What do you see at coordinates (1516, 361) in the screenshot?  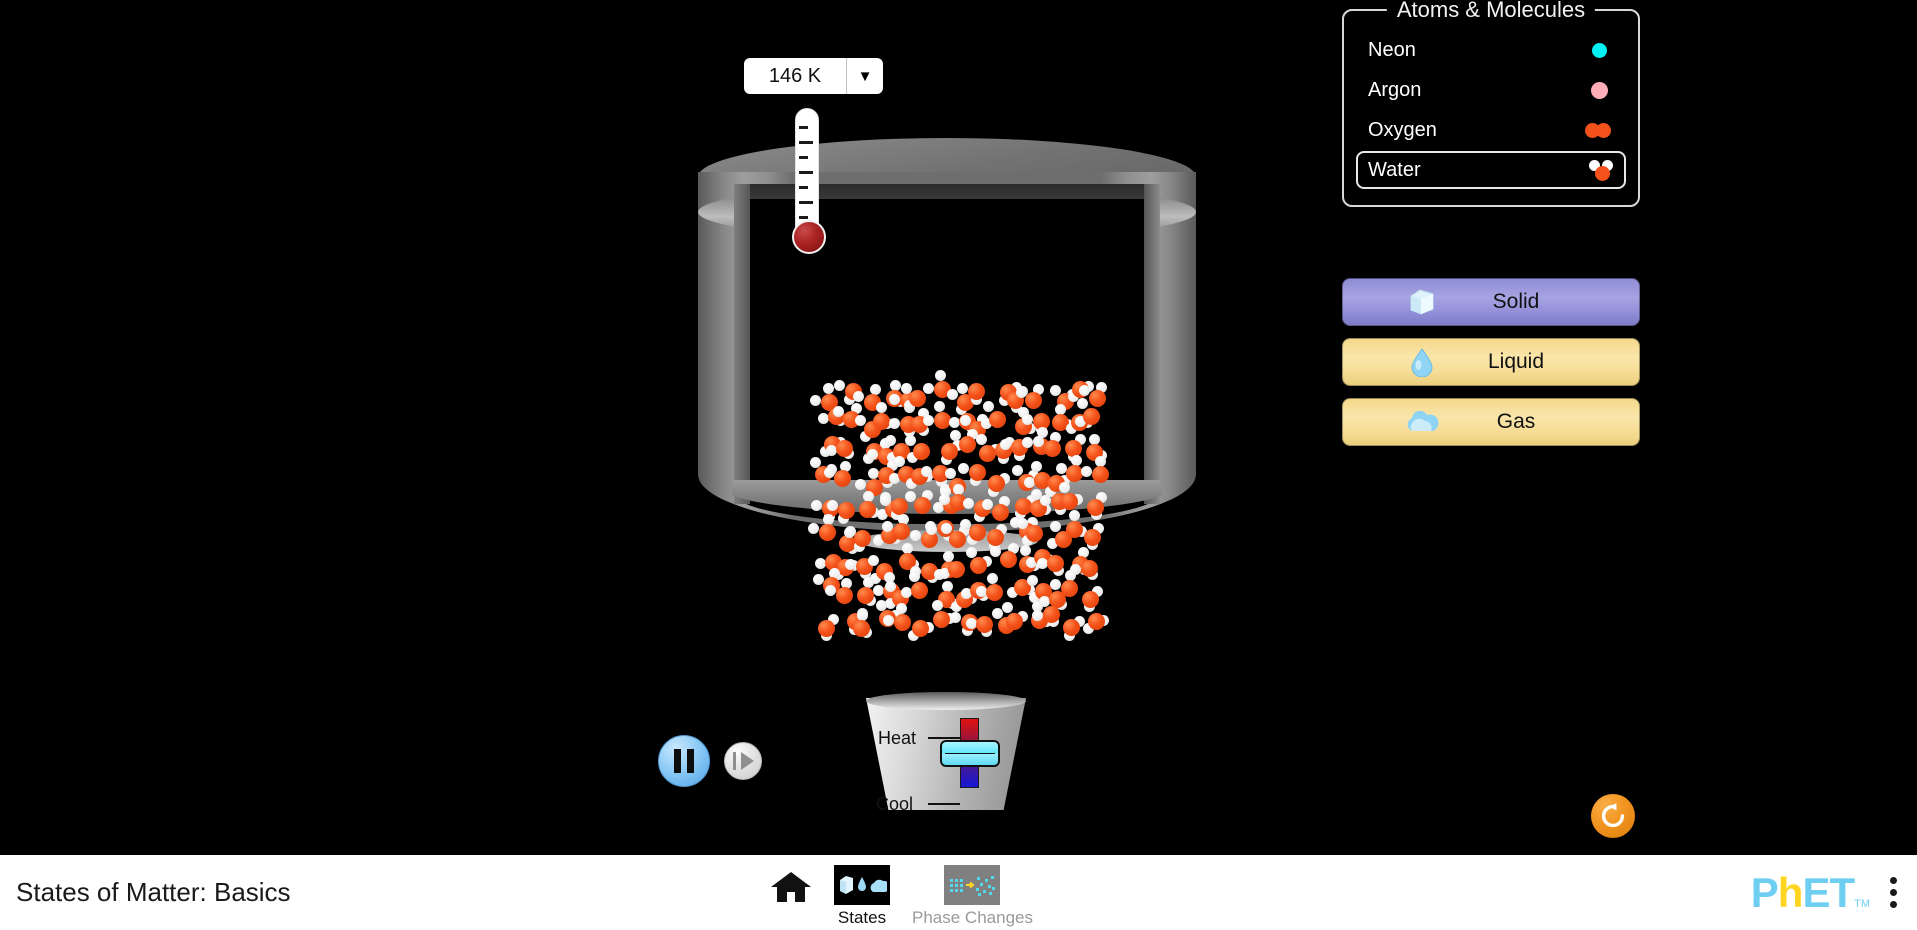 I see `state-button-label: Liquid` at bounding box center [1516, 361].